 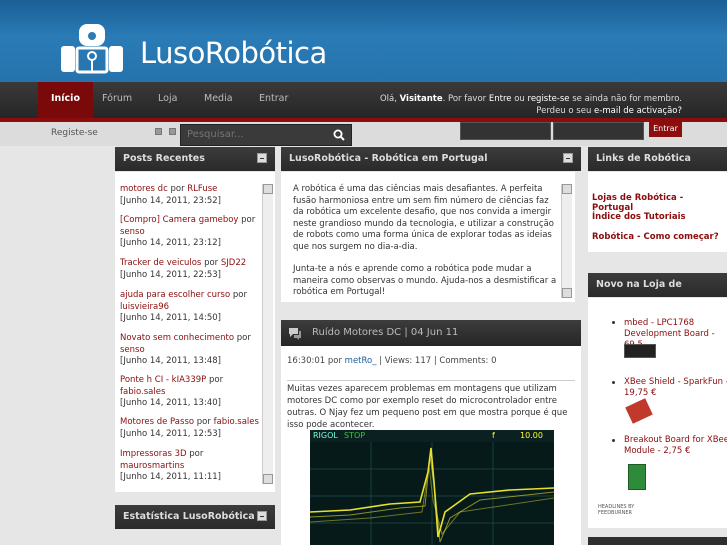 What do you see at coordinates (388, 99) in the screenshot?
I see `greeting: Olá,` at bounding box center [388, 99].